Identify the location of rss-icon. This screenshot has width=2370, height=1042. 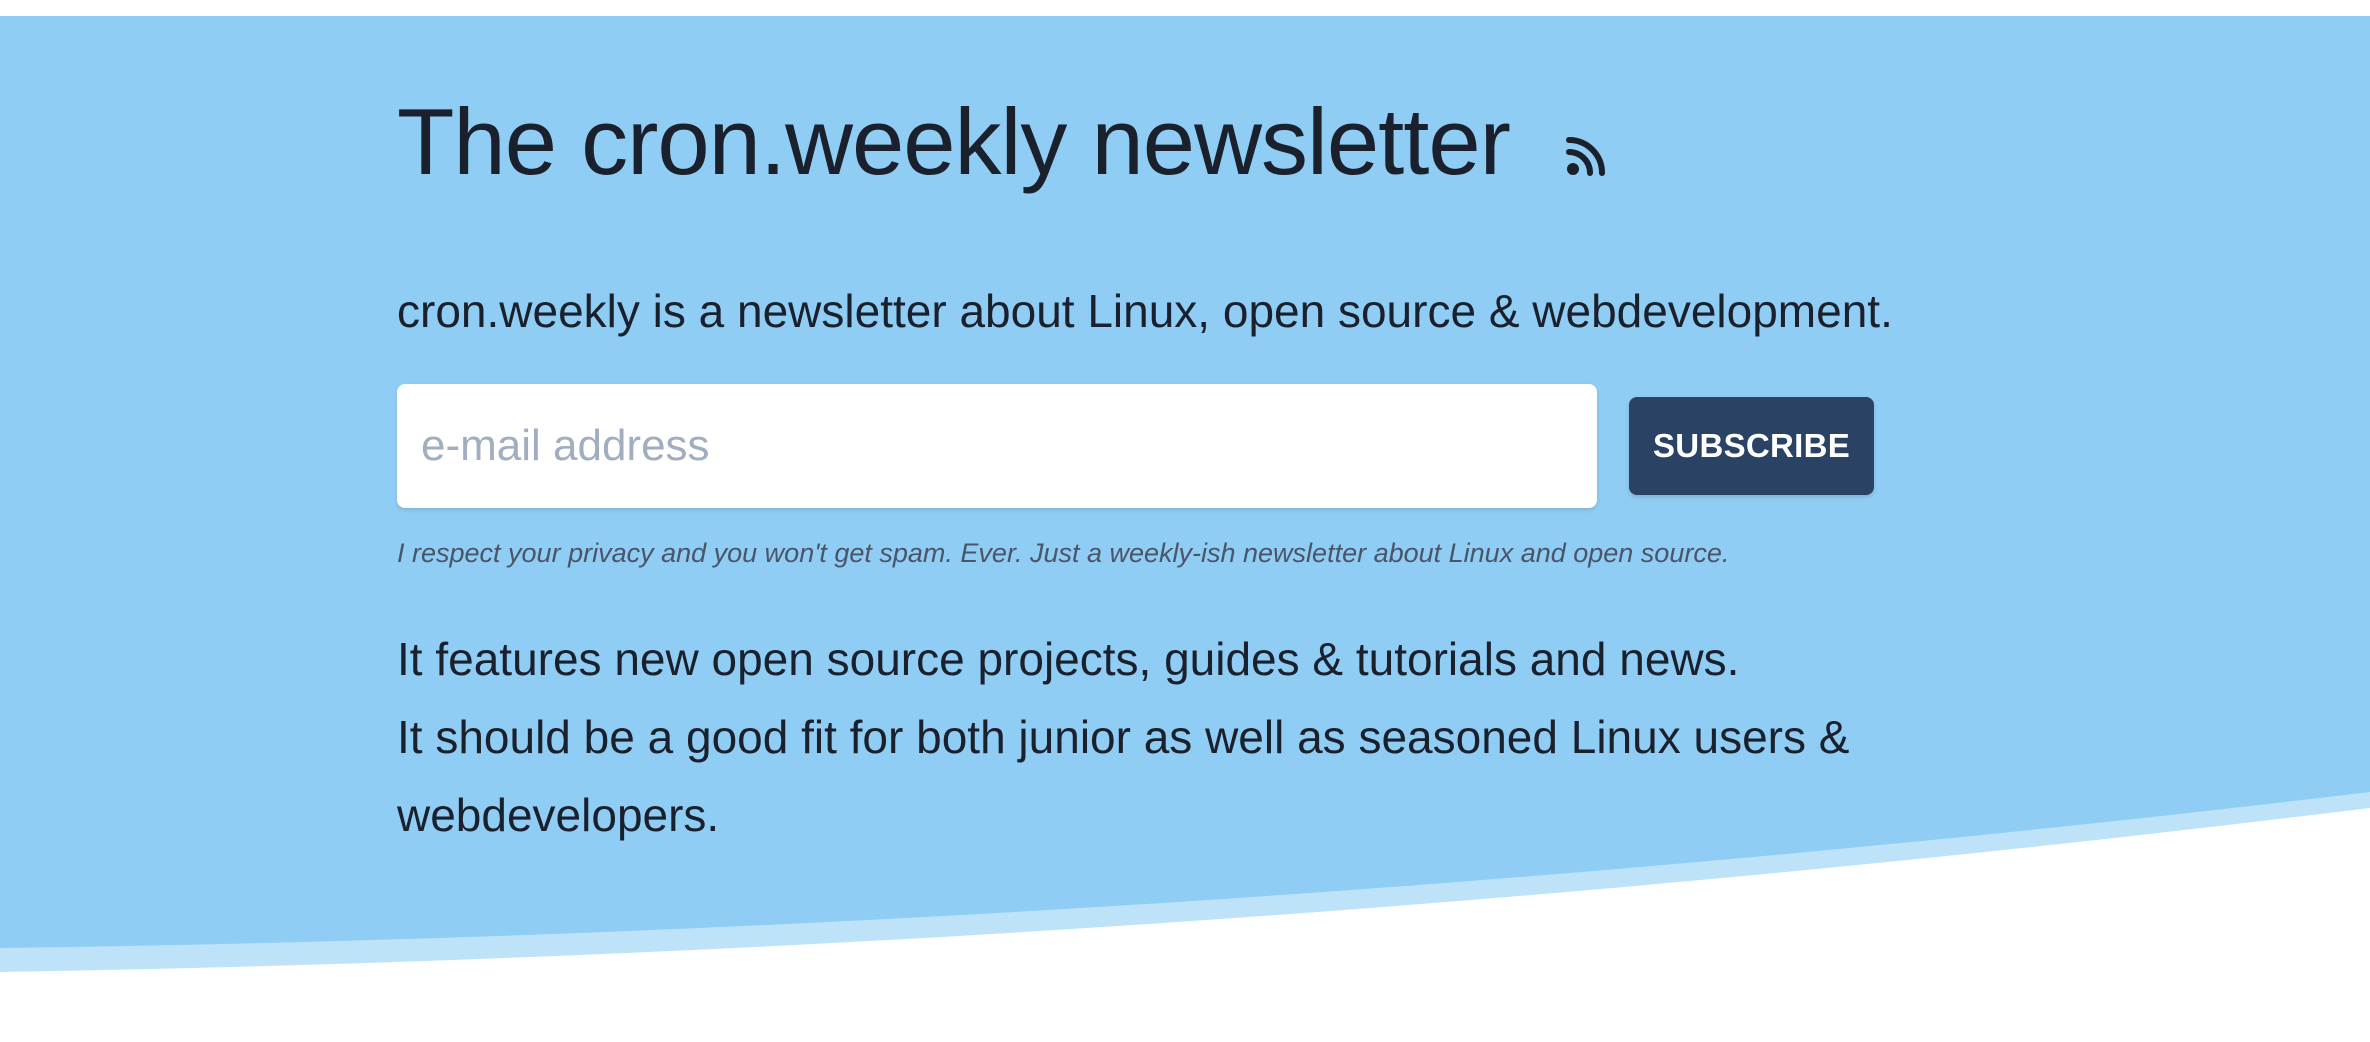
(1585, 156).